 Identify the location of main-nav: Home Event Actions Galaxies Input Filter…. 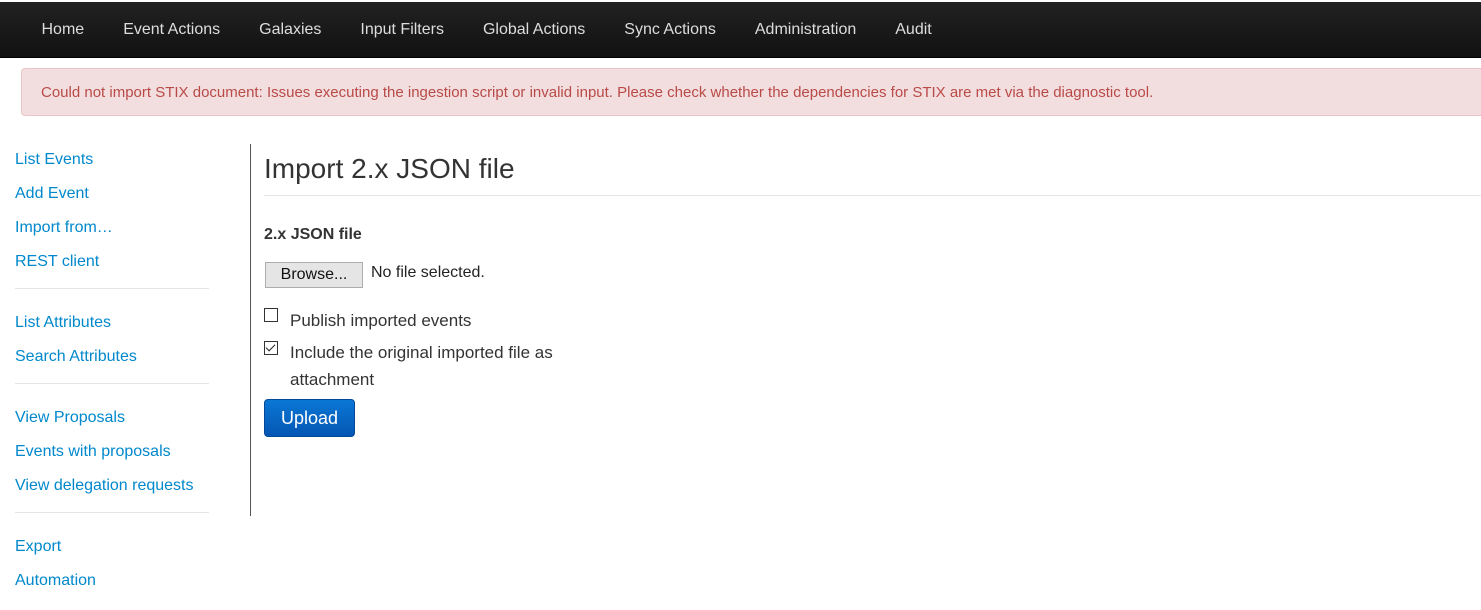
(486, 29).